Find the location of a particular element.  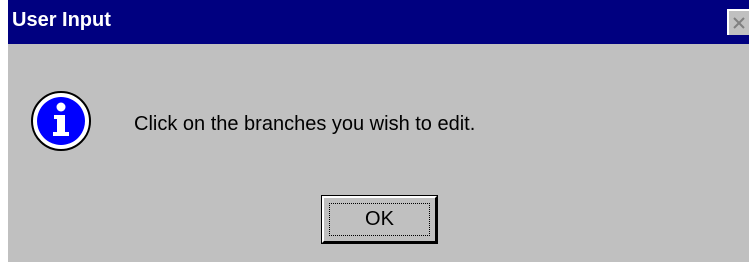

info-icon is located at coordinates (61, 121).